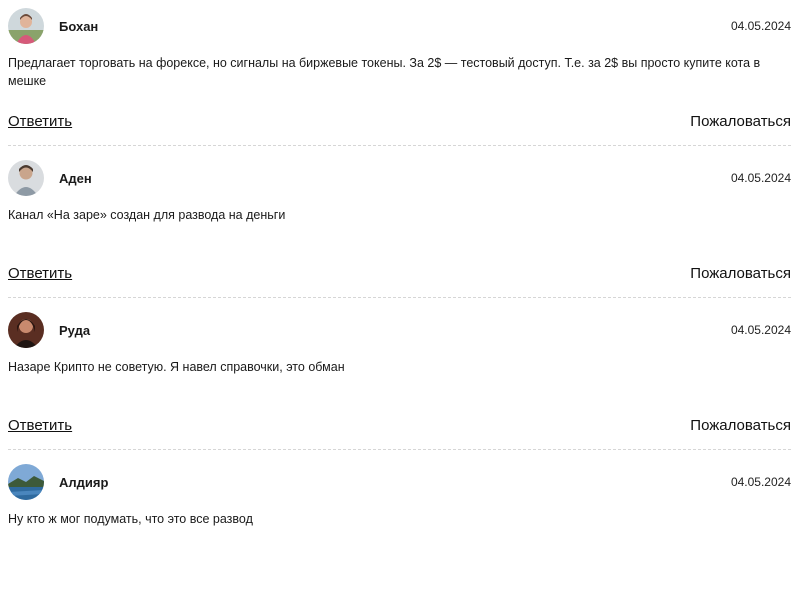  Describe the element at coordinates (79, 26) in the screenshot. I see `comment-author: Бохан` at that location.